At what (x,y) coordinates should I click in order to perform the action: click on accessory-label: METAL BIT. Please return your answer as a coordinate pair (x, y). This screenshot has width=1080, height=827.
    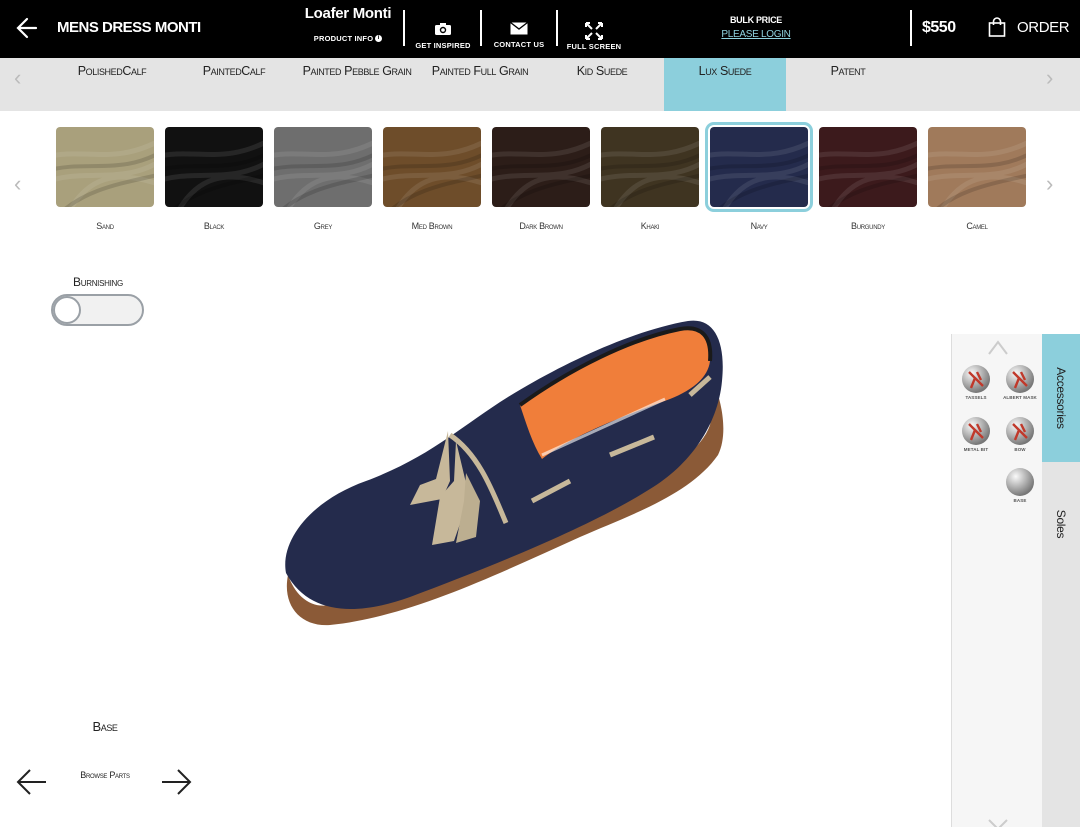
    Looking at the image, I should click on (976, 449).